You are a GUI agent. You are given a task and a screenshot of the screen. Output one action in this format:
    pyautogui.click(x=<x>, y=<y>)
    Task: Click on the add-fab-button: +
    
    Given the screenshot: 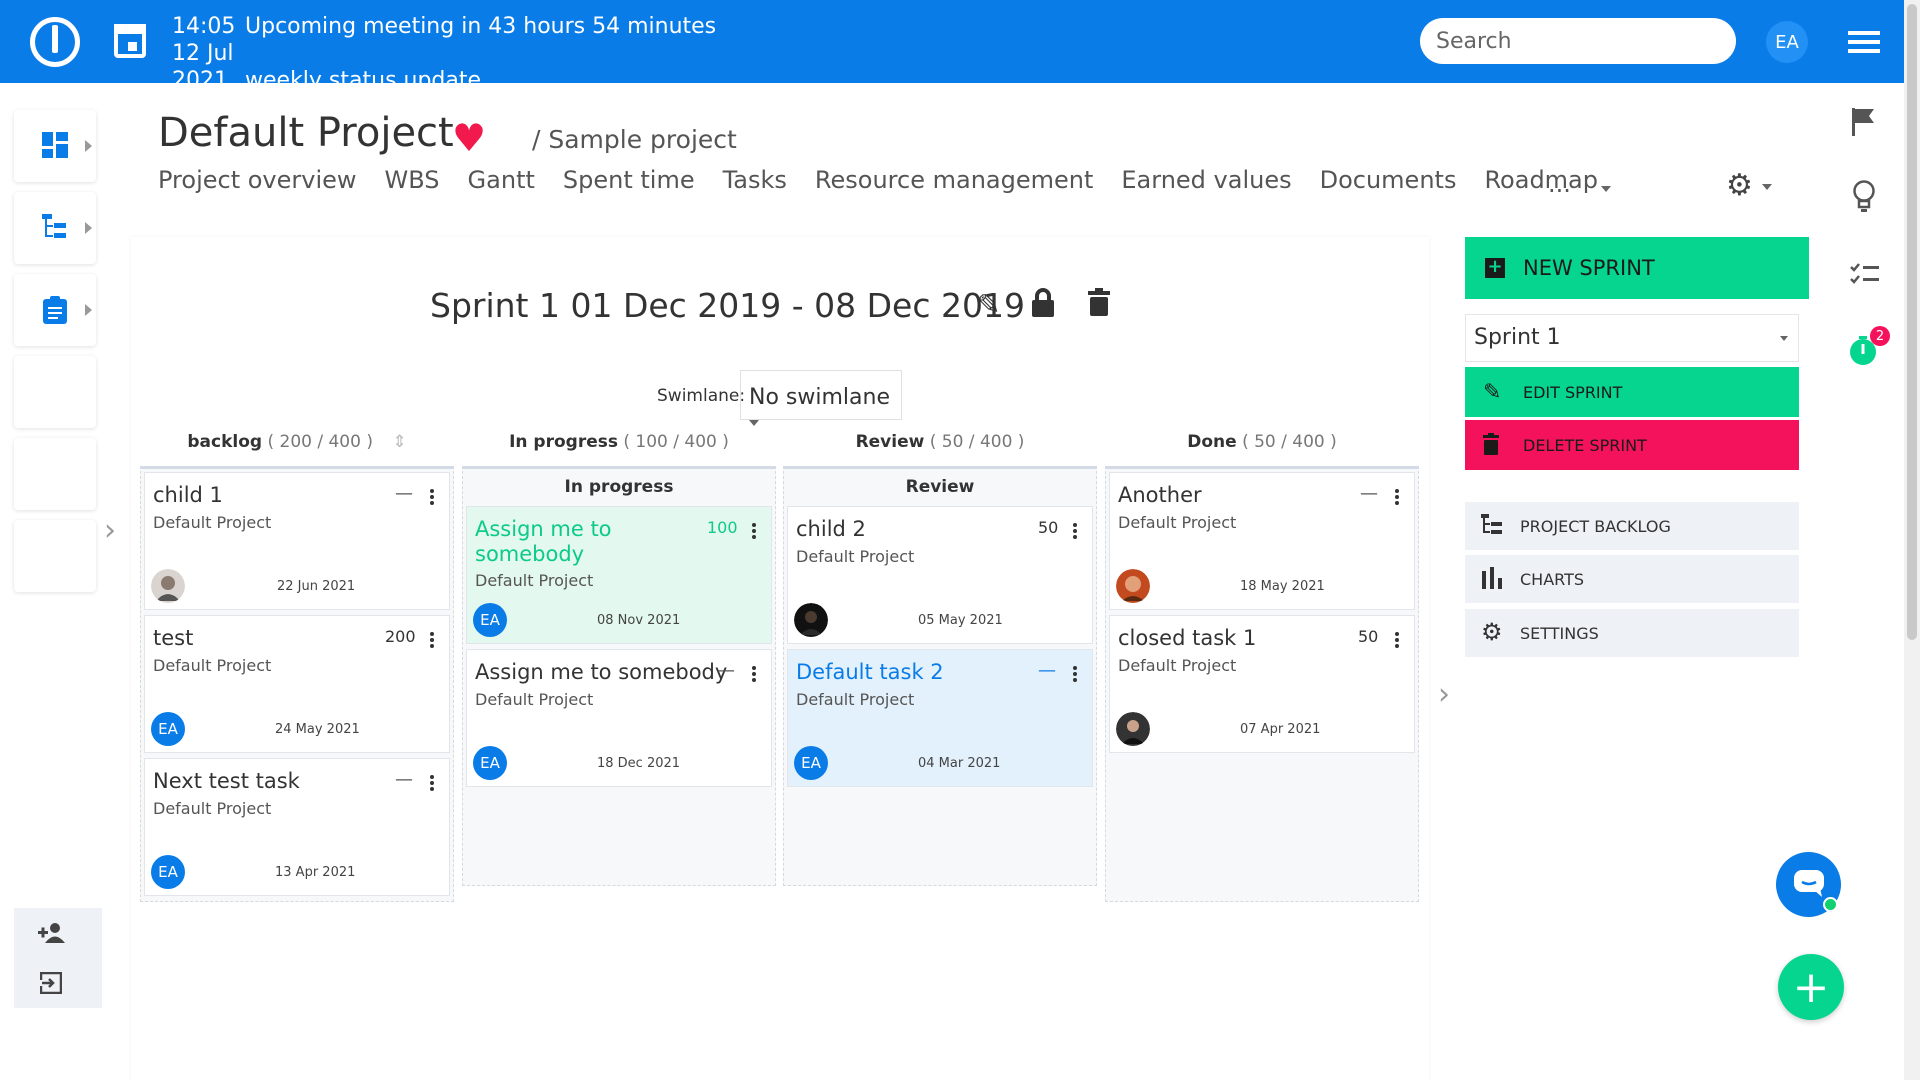 What is the action you would take?
    pyautogui.click(x=1811, y=987)
    